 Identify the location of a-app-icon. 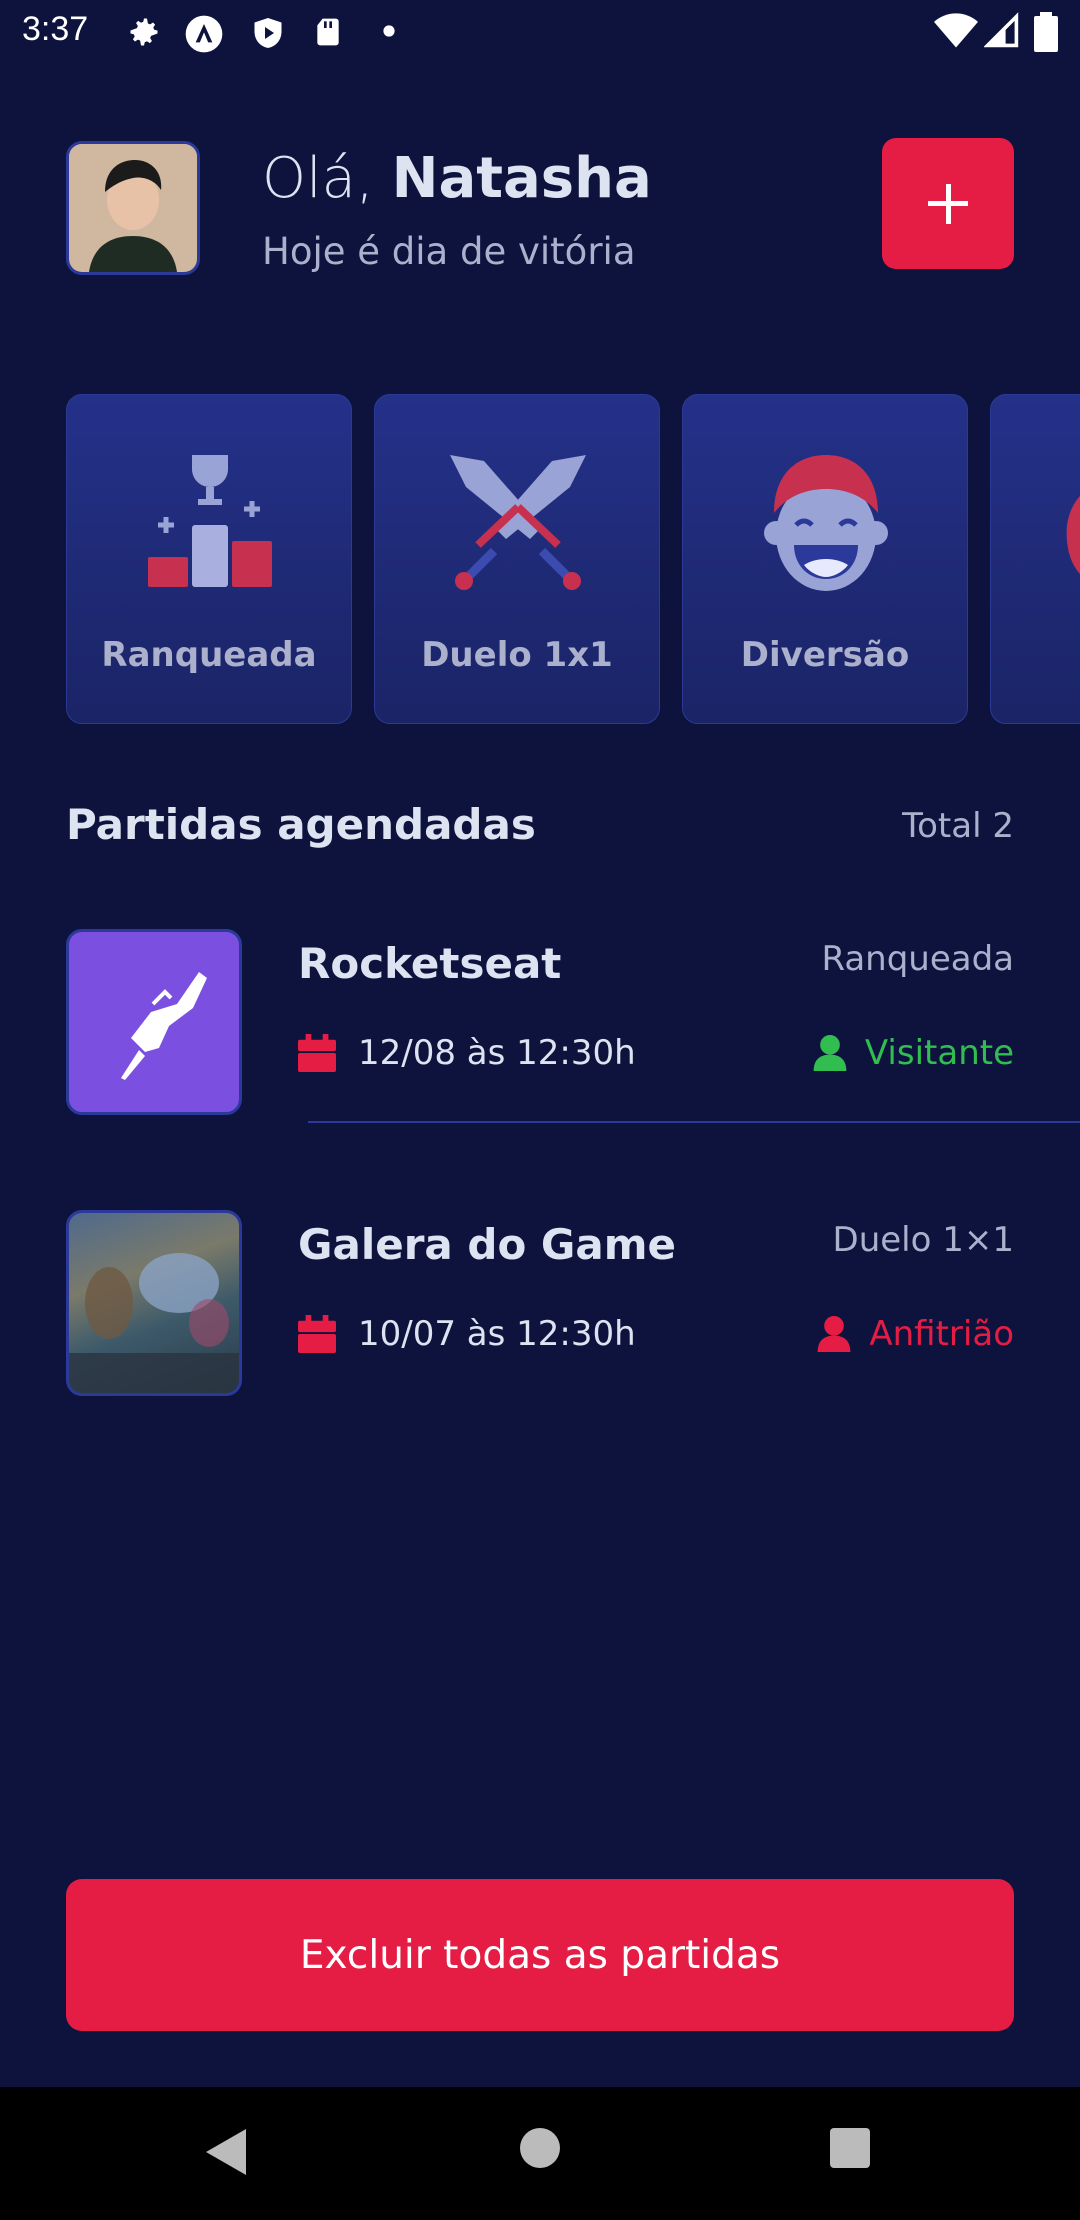
(204, 34).